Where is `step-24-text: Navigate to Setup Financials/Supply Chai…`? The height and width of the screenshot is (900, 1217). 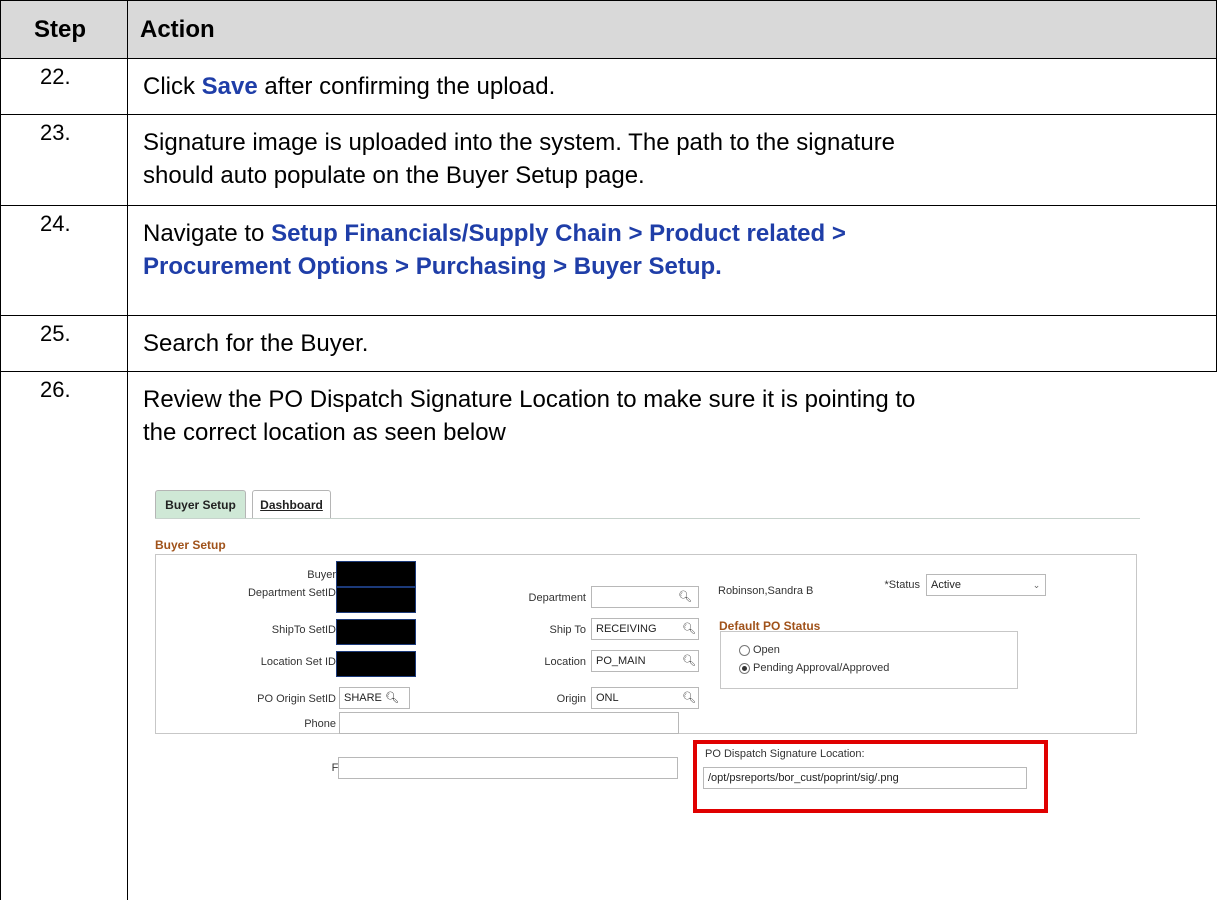 step-24-text: Navigate to Setup Financials/Supply Chai… is located at coordinates (494, 250).